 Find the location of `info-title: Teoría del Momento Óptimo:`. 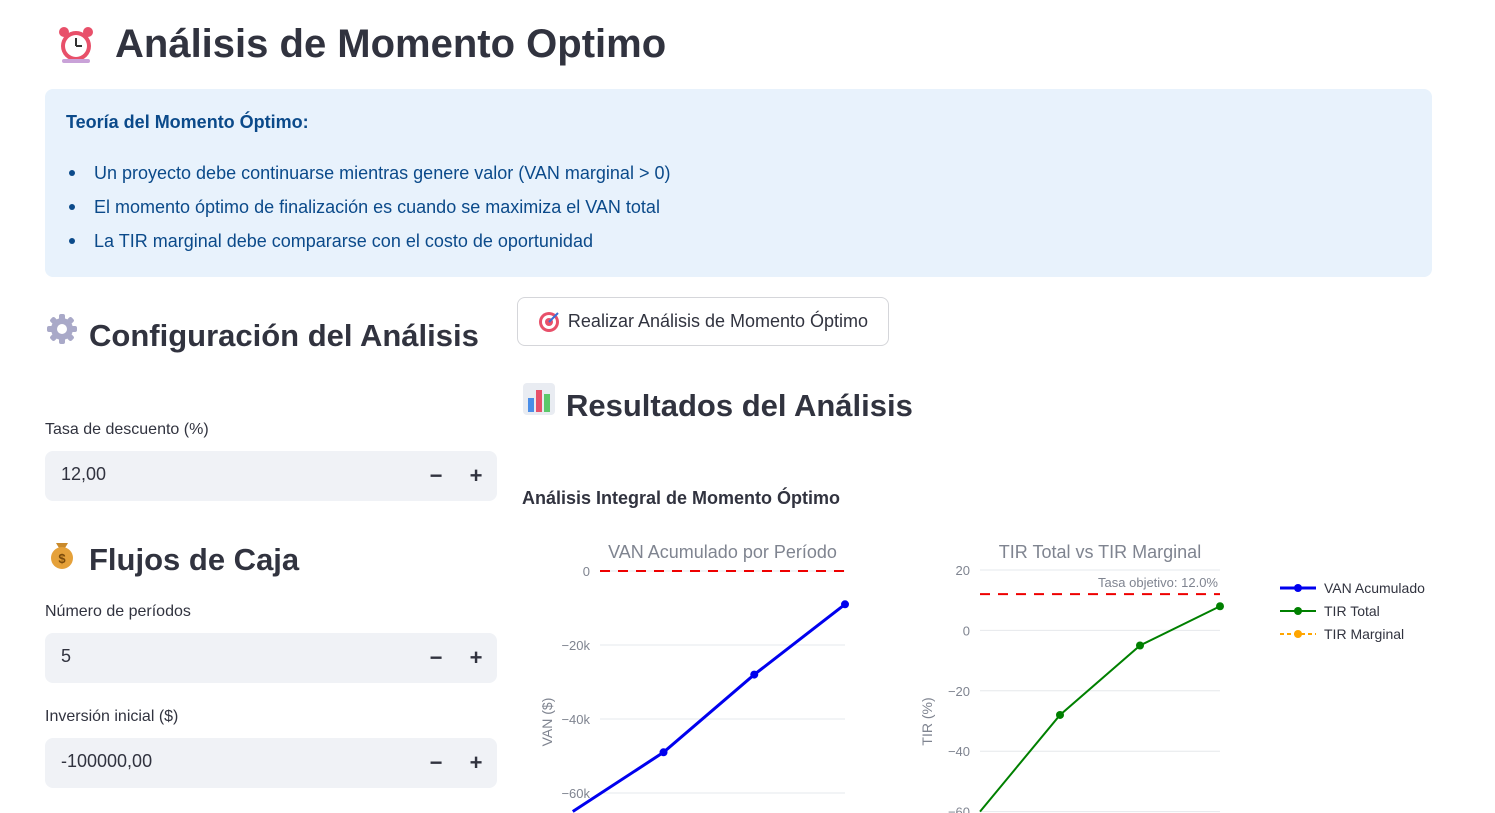

info-title: Teoría del Momento Óptimo: is located at coordinates (187, 122).